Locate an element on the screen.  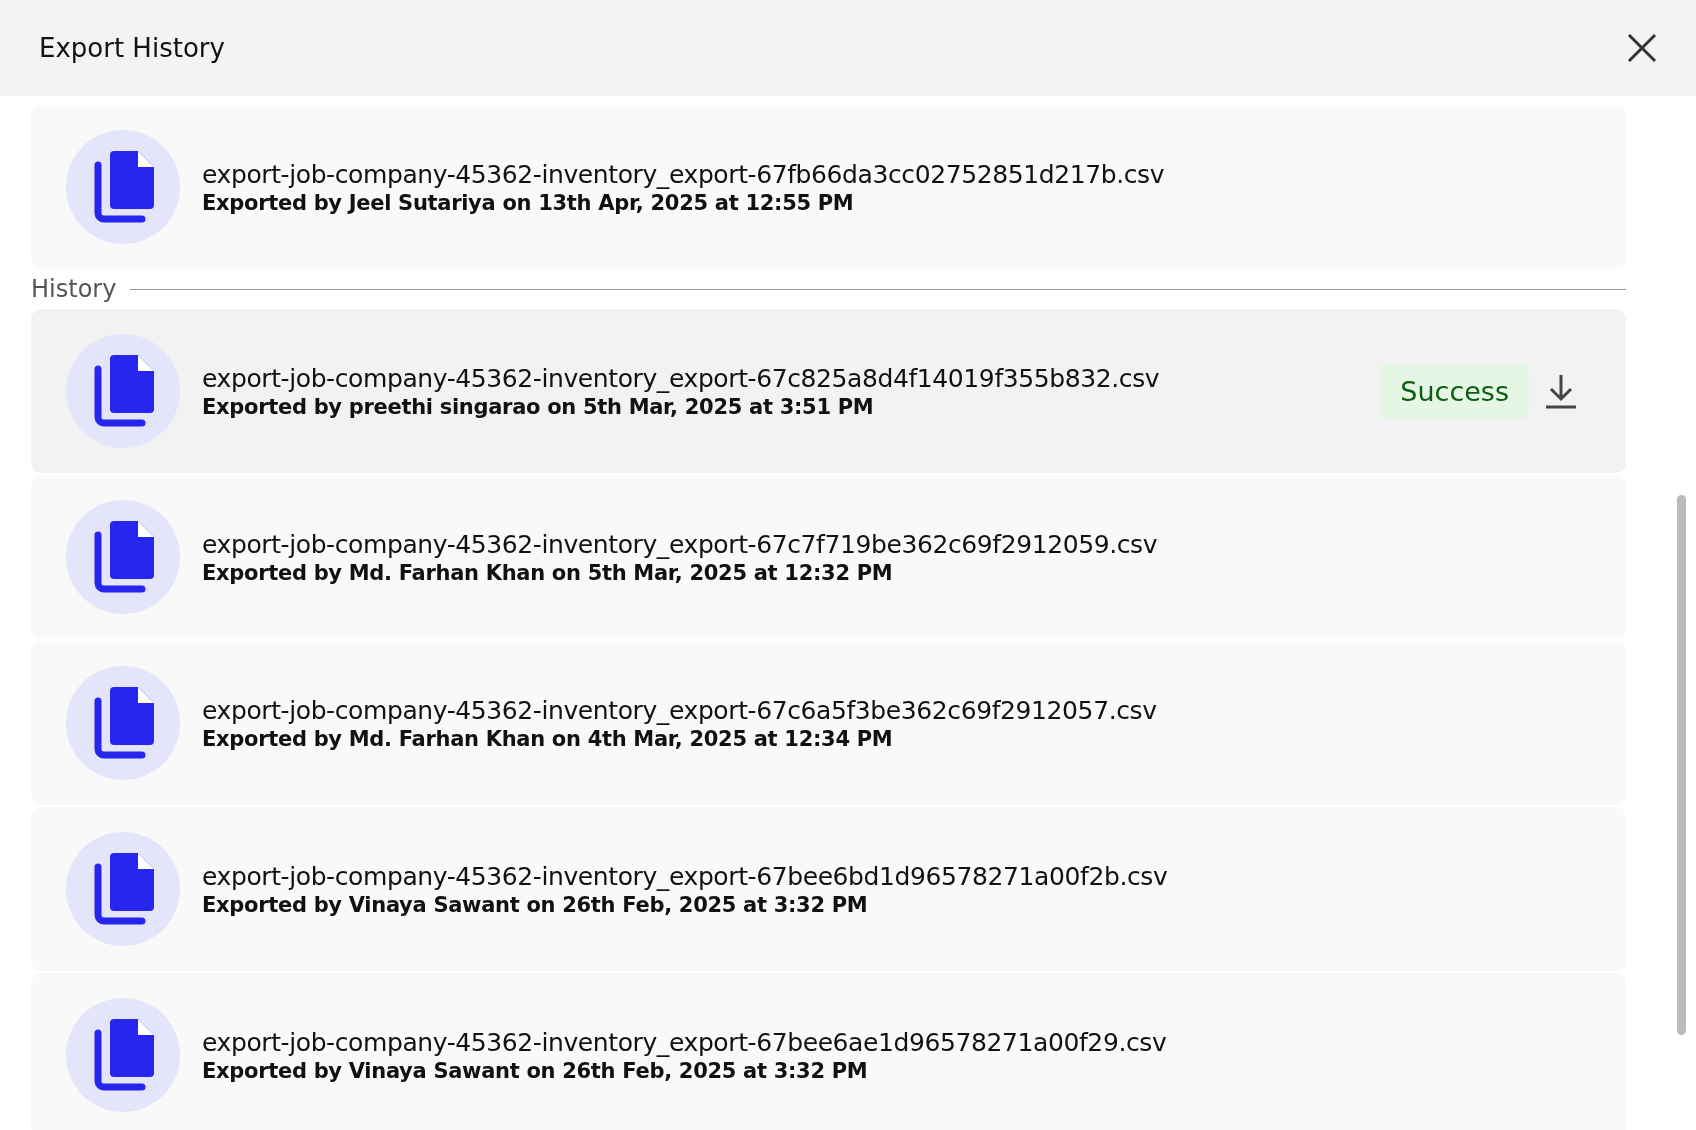
file-name: export-job-company-45362-inventory_export-67c6a5f3be362c69f2912057.csv is located at coordinates (680, 710).